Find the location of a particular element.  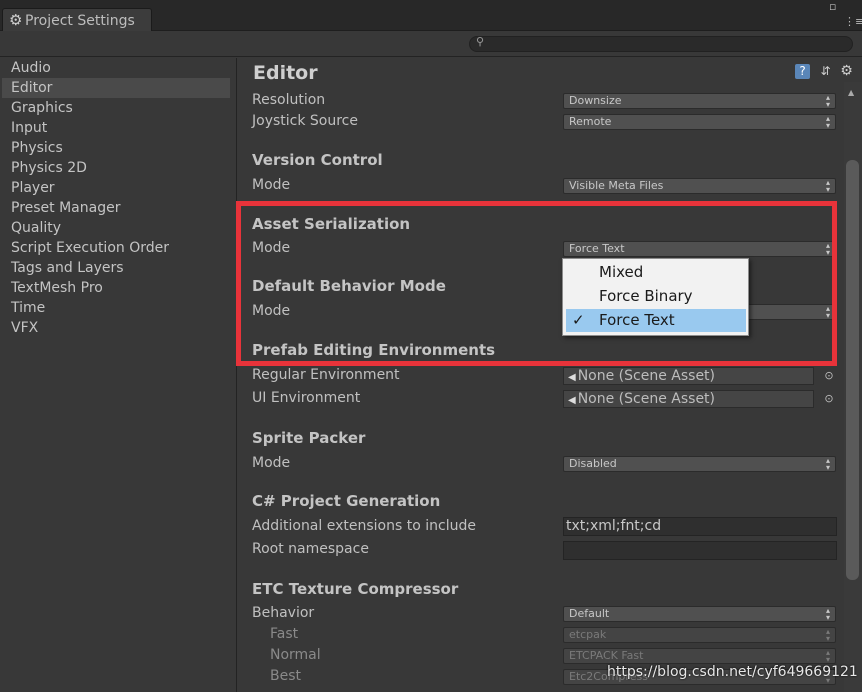

ui-environment-value: None (Scene Asset) is located at coordinates (646, 399).